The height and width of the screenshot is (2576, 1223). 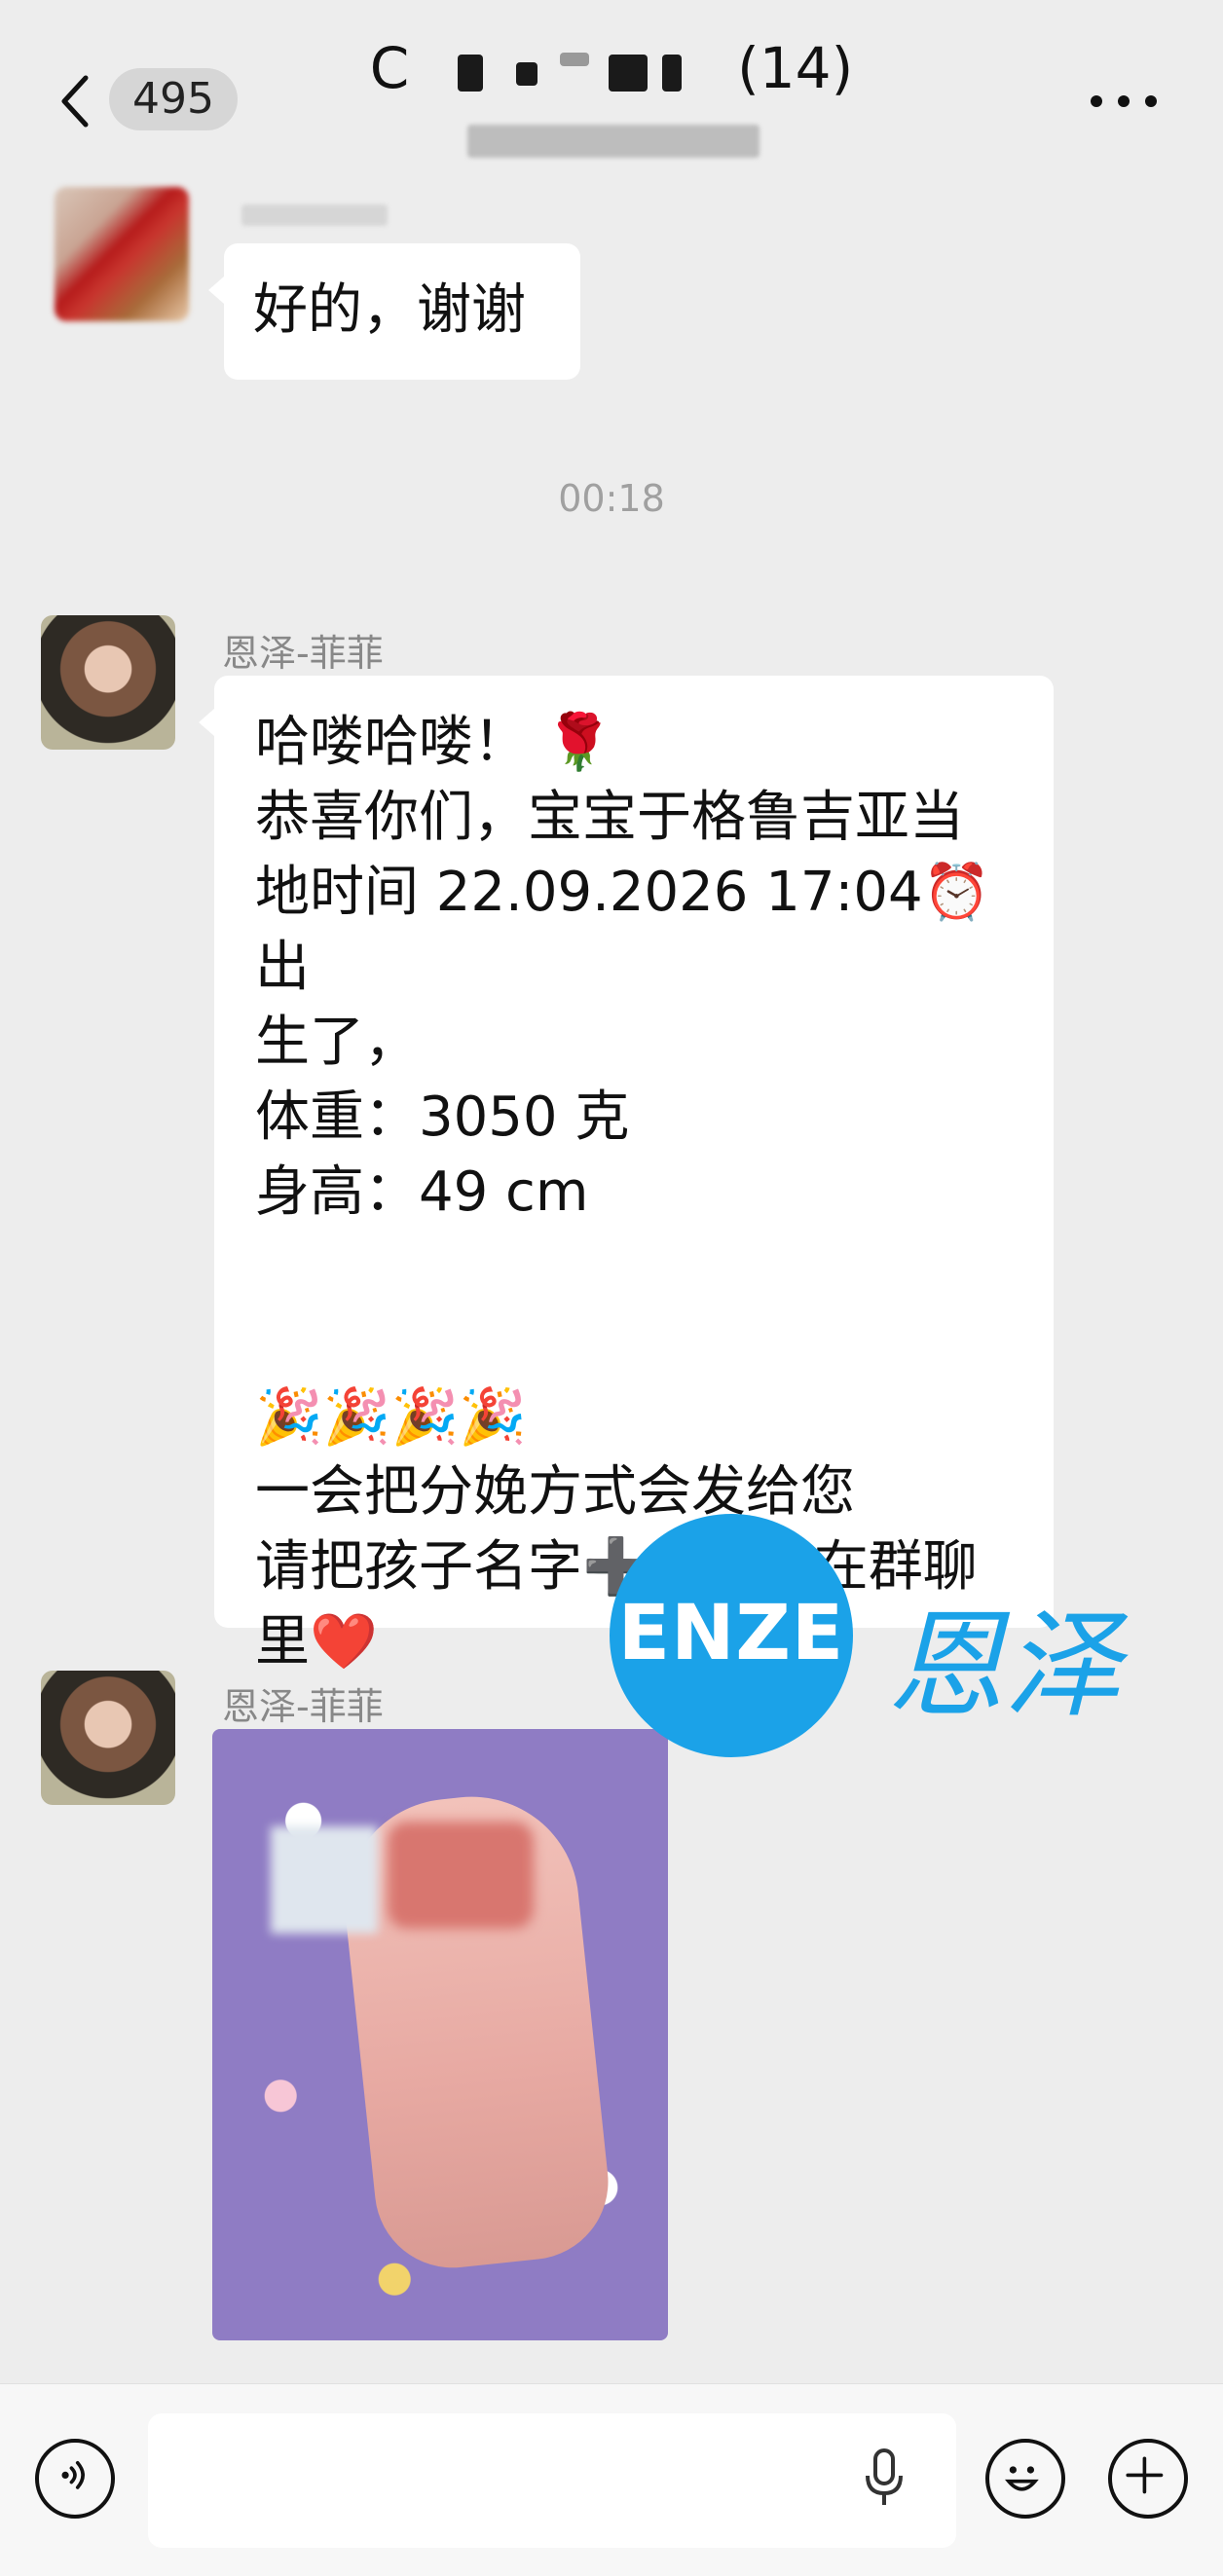 I want to click on emoji-icon, so click(x=1025, y=2479).